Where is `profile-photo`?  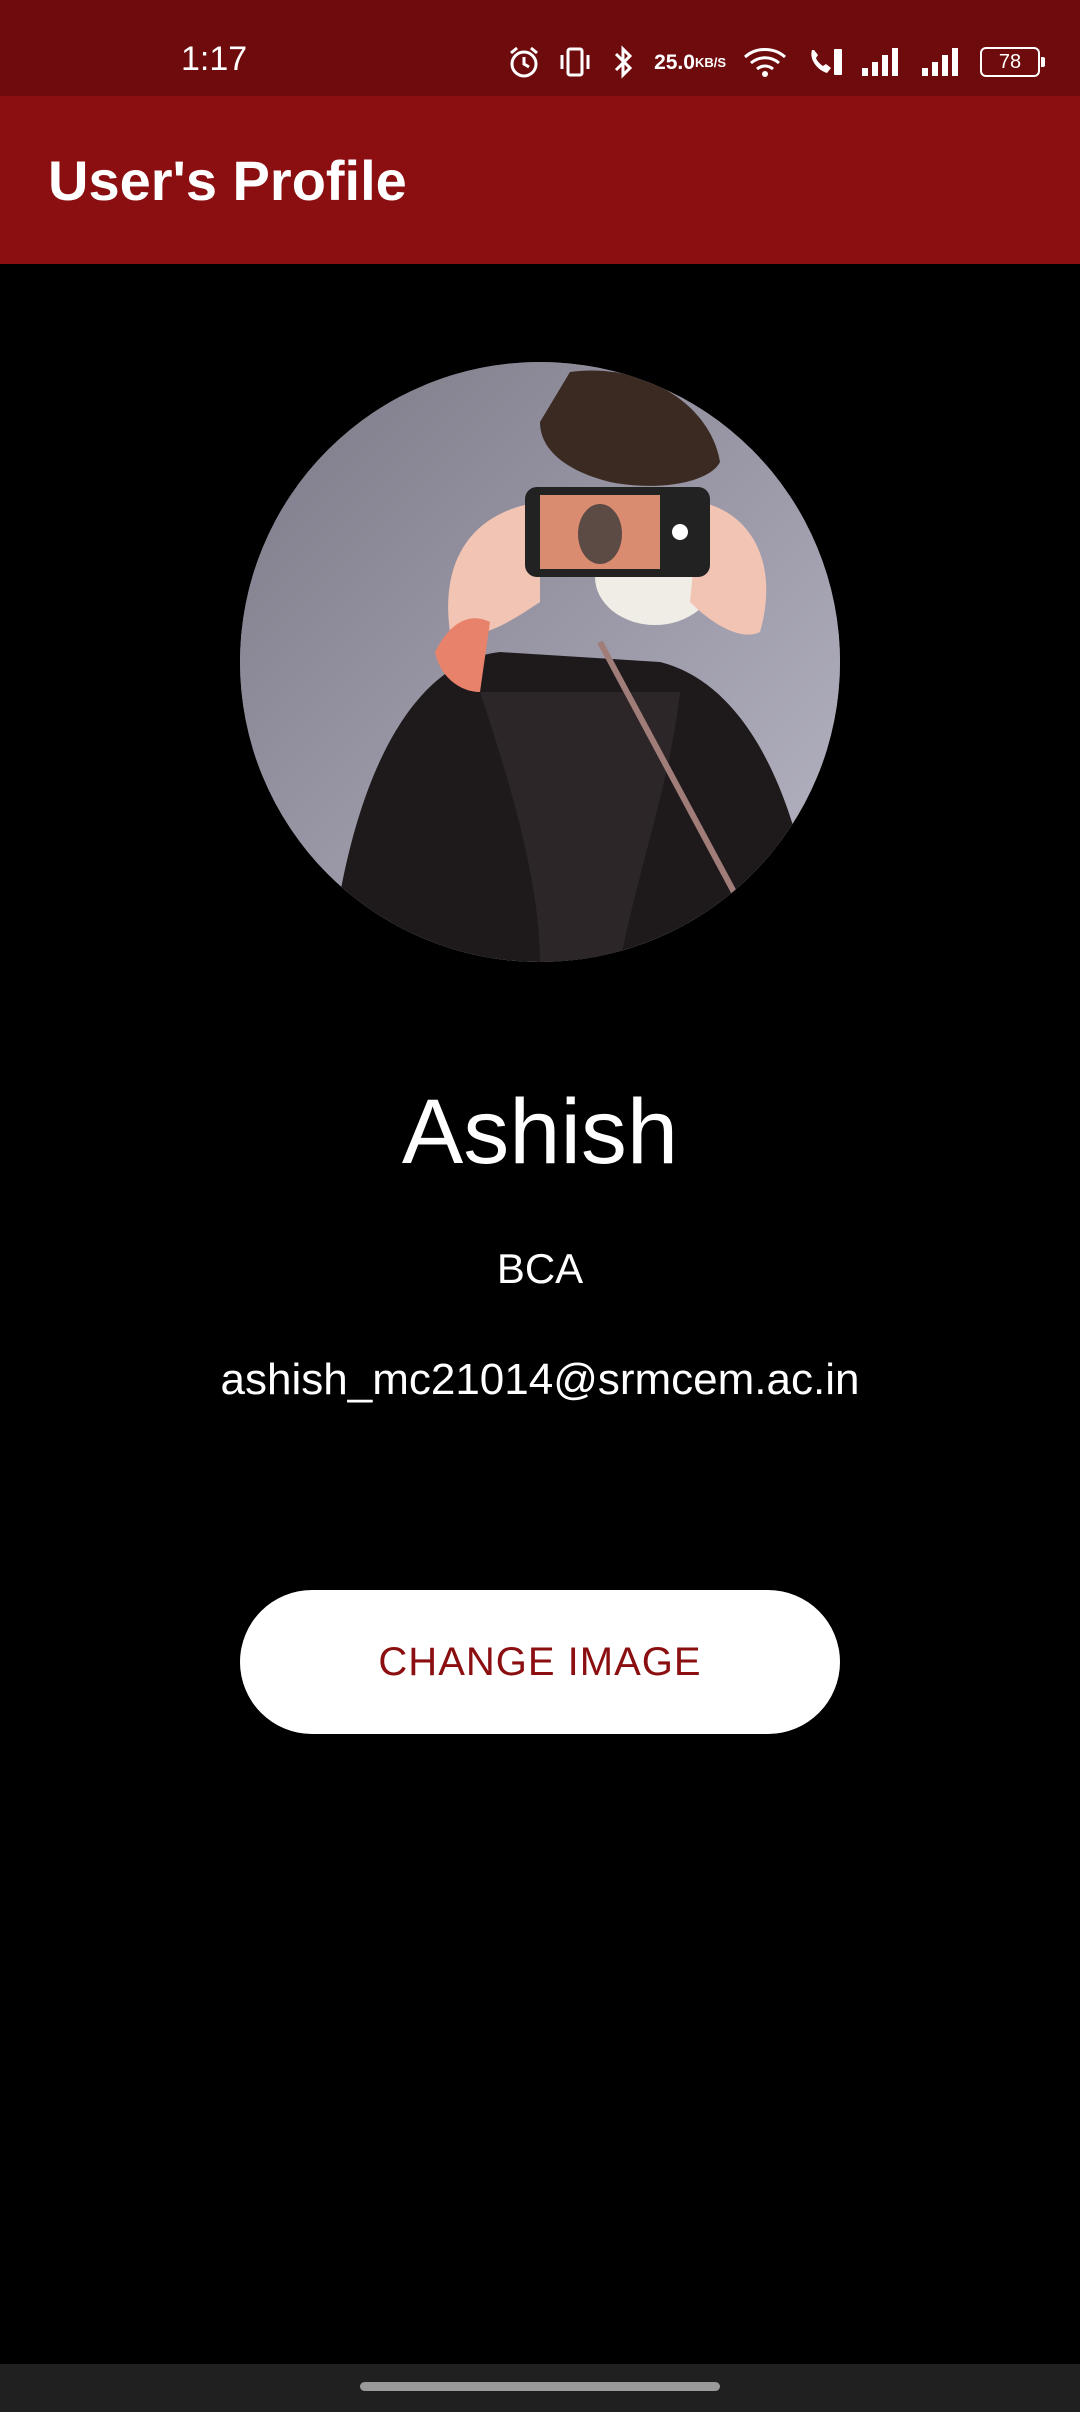
profile-photo is located at coordinates (540, 662).